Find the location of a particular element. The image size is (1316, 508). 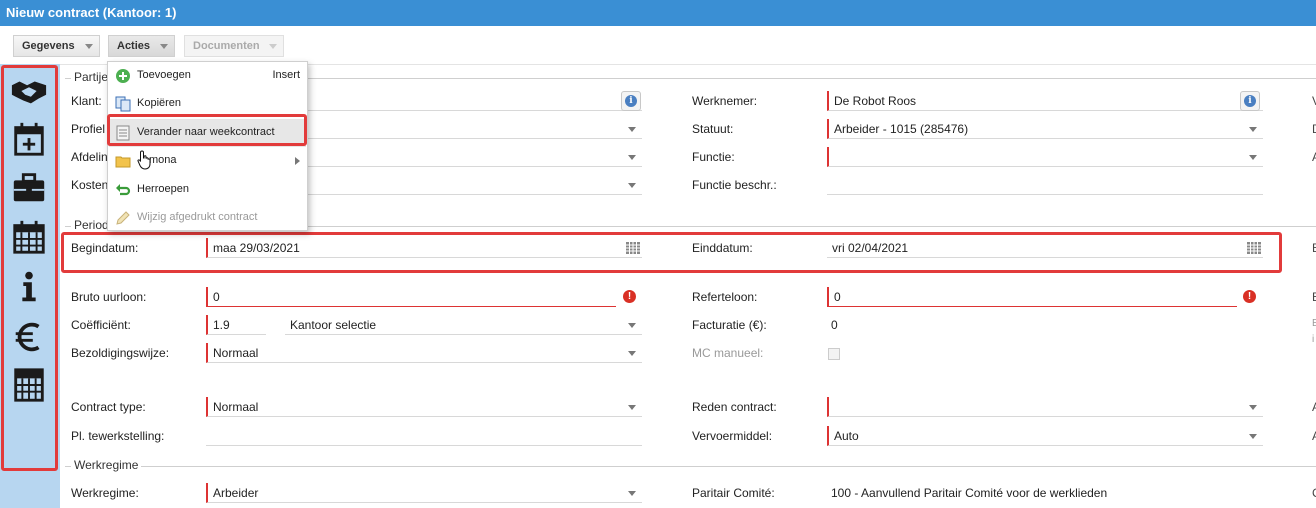

functie-beschr-label: Functie beschr.: is located at coordinates (734, 185).